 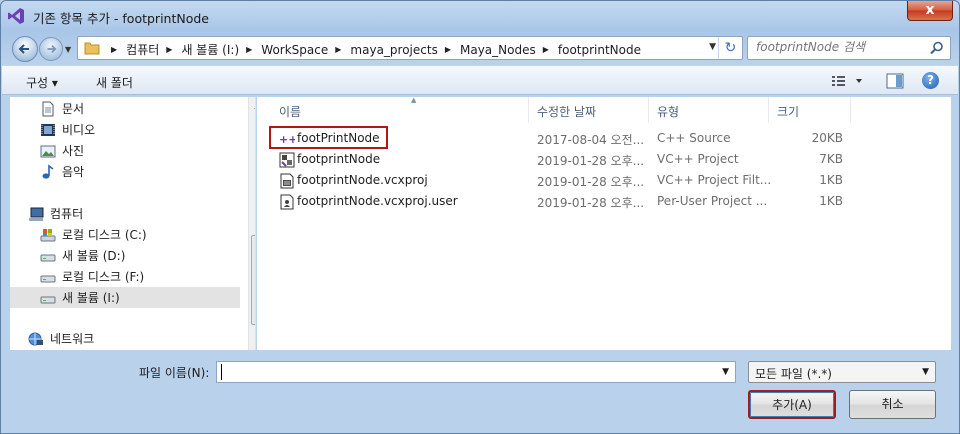 What do you see at coordinates (103, 277) in the screenshot?
I see `sidebar-item-label: 로컬 디스크 (F:)` at bounding box center [103, 277].